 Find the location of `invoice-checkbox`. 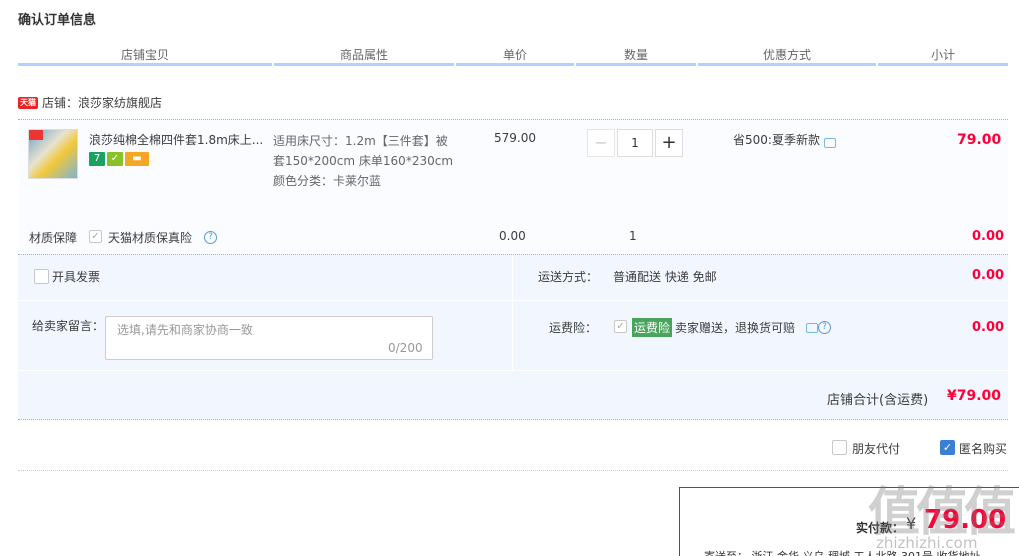

invoice-checkbox is located at coordinates (41, 276).